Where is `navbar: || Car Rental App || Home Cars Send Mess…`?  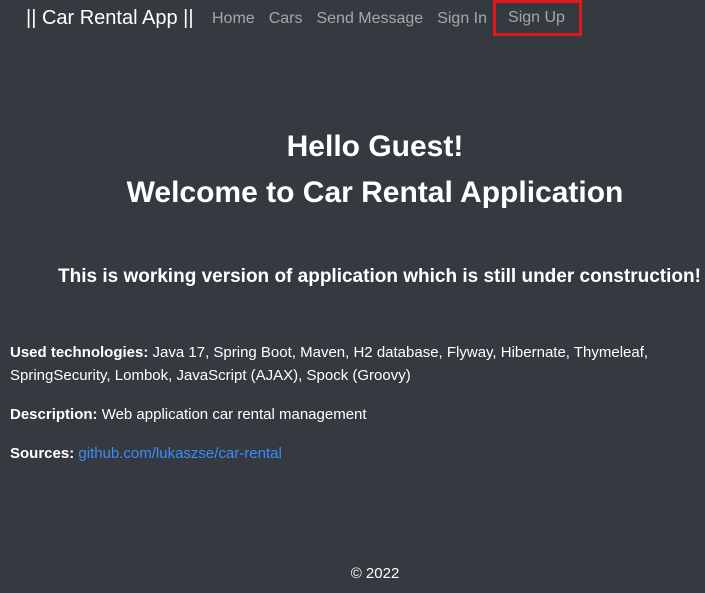
navbar: || Car Rental App || Home Cars Send Mess… is located at coordinates (352, 19).